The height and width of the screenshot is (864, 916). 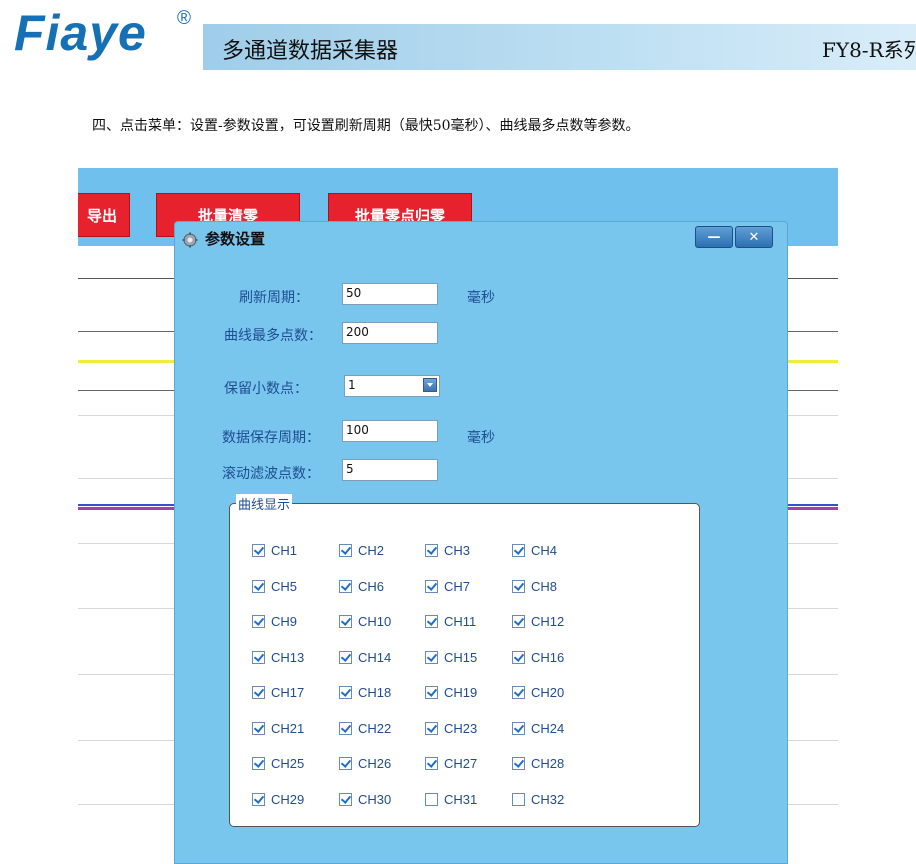 I want to click on dialog-title: 参数设置, so click(x=235, y=239).